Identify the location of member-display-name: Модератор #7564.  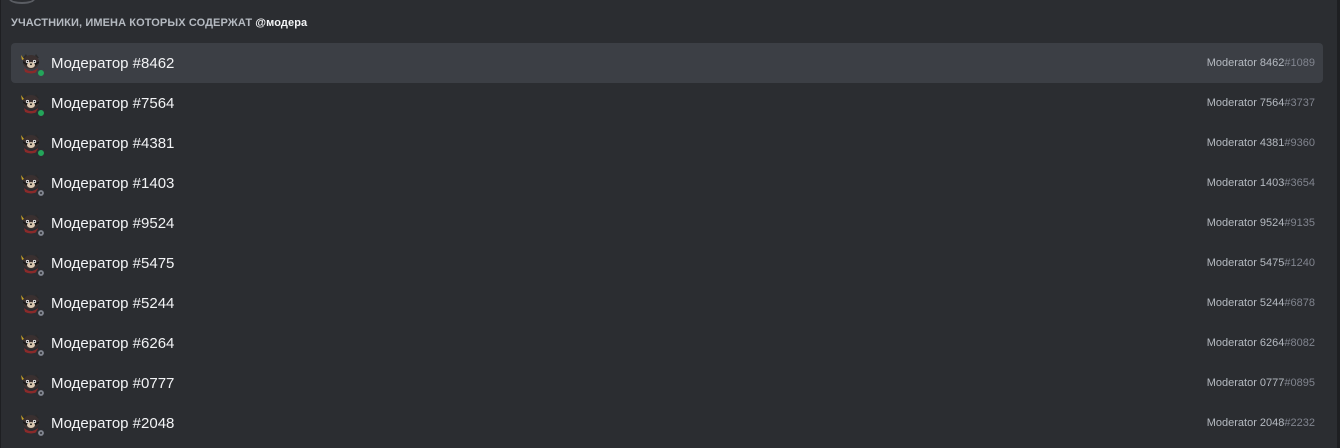
(113, 103).